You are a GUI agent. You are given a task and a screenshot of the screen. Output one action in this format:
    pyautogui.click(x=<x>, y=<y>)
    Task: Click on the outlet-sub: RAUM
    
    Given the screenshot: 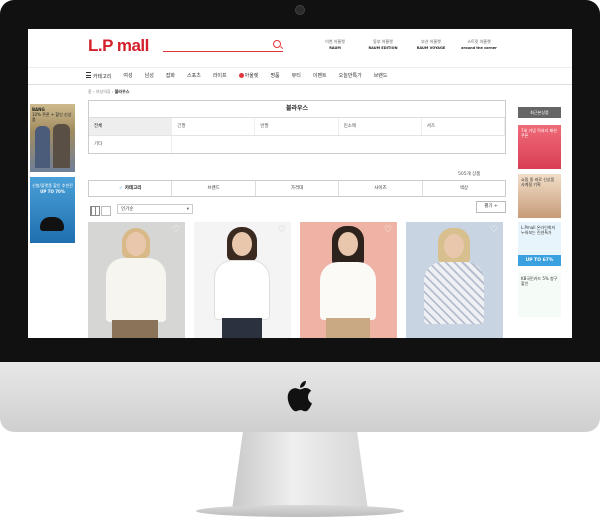 What is the action you would take?
    pyautogui.click(x=335, y=48)
    